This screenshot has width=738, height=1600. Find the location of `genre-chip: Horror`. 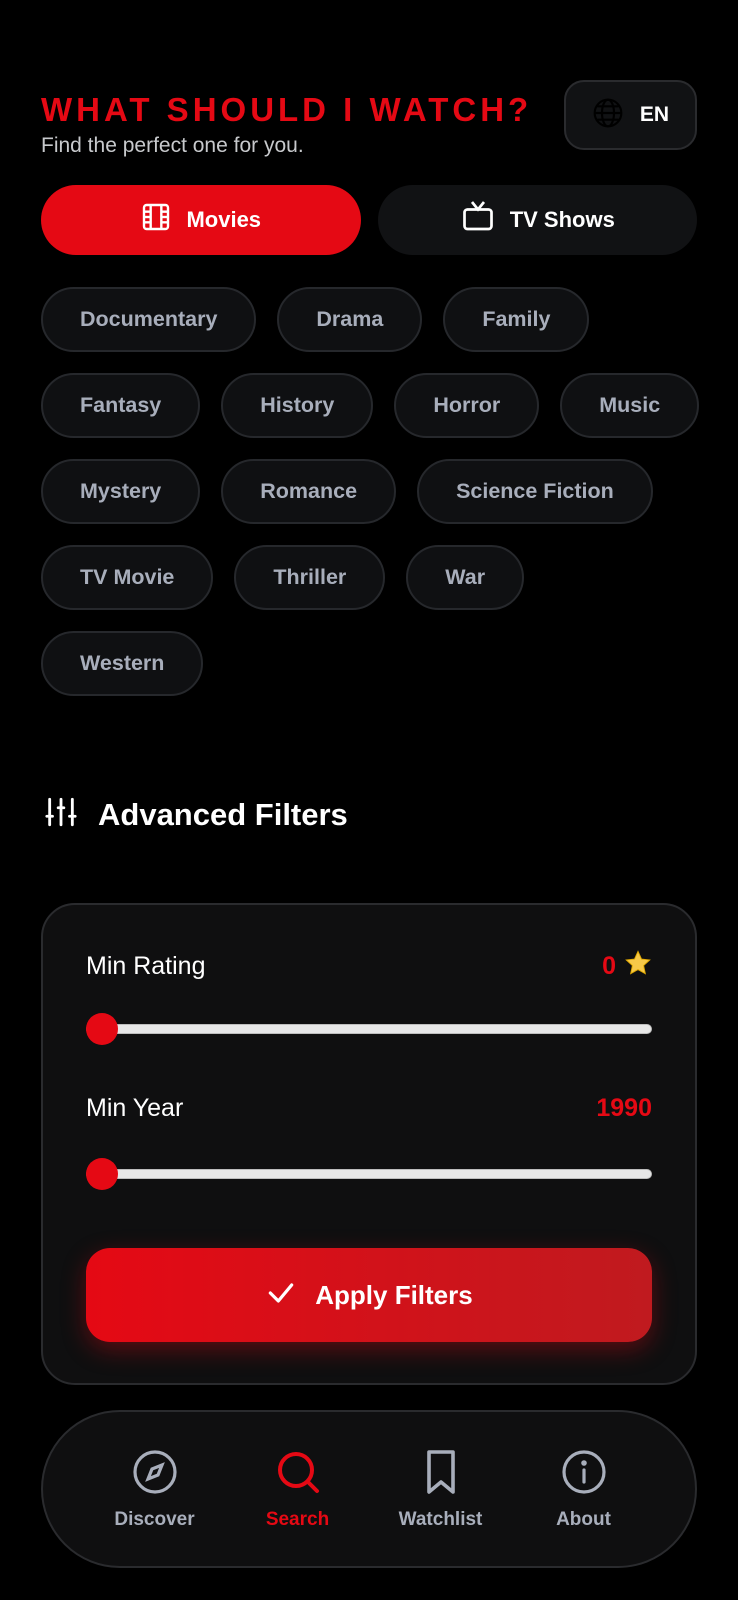

genre-chip: Horror is located at coordinates (467, 405).